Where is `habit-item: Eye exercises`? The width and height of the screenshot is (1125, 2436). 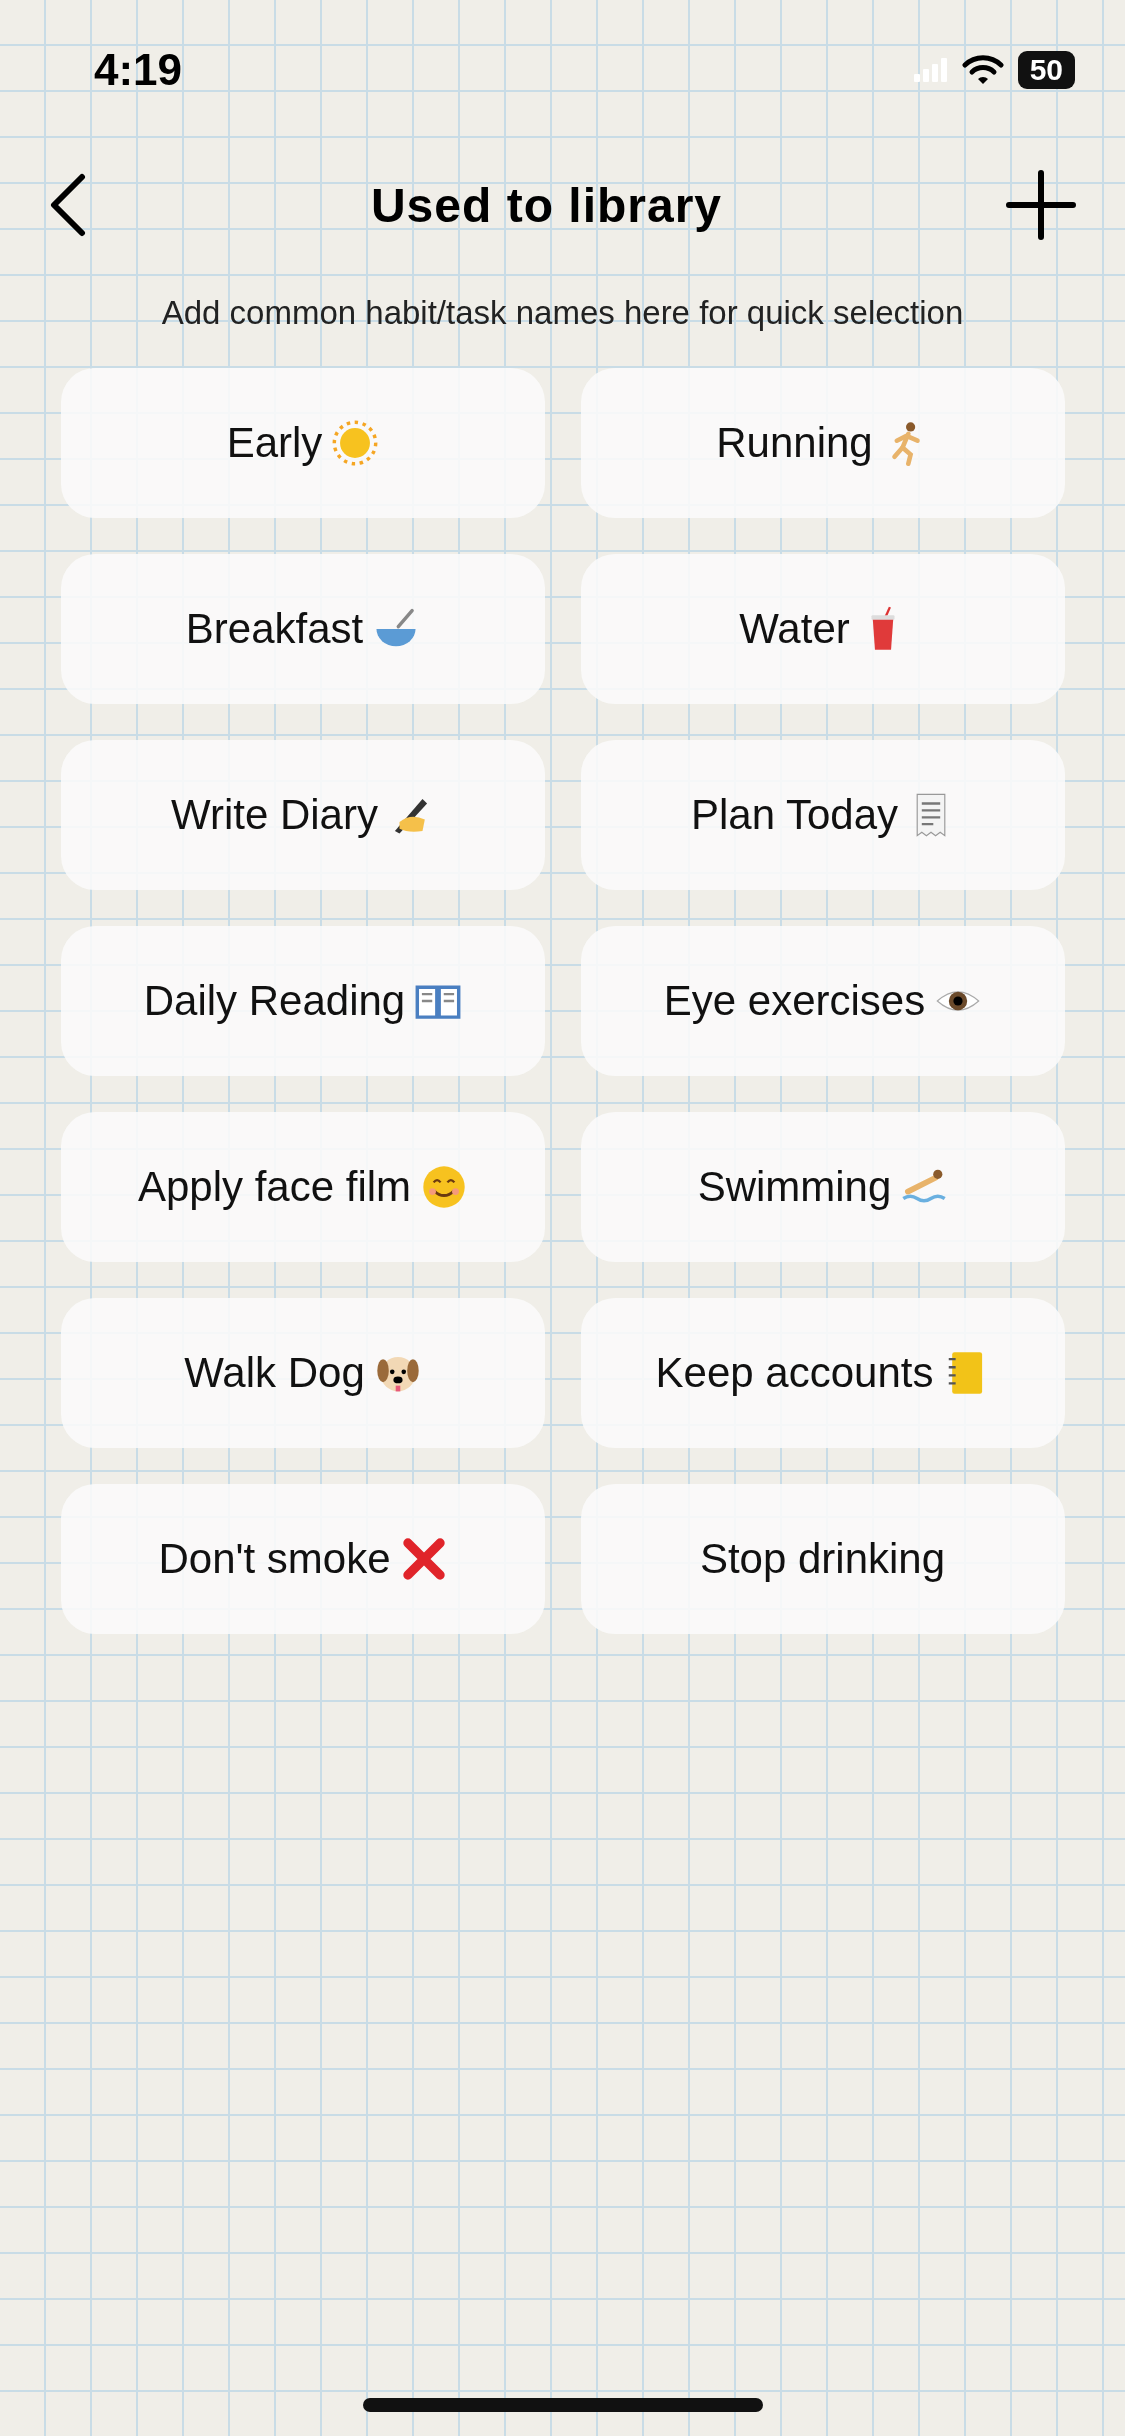 habit-item: Eye exercises is located at coordinates (822, 1001).